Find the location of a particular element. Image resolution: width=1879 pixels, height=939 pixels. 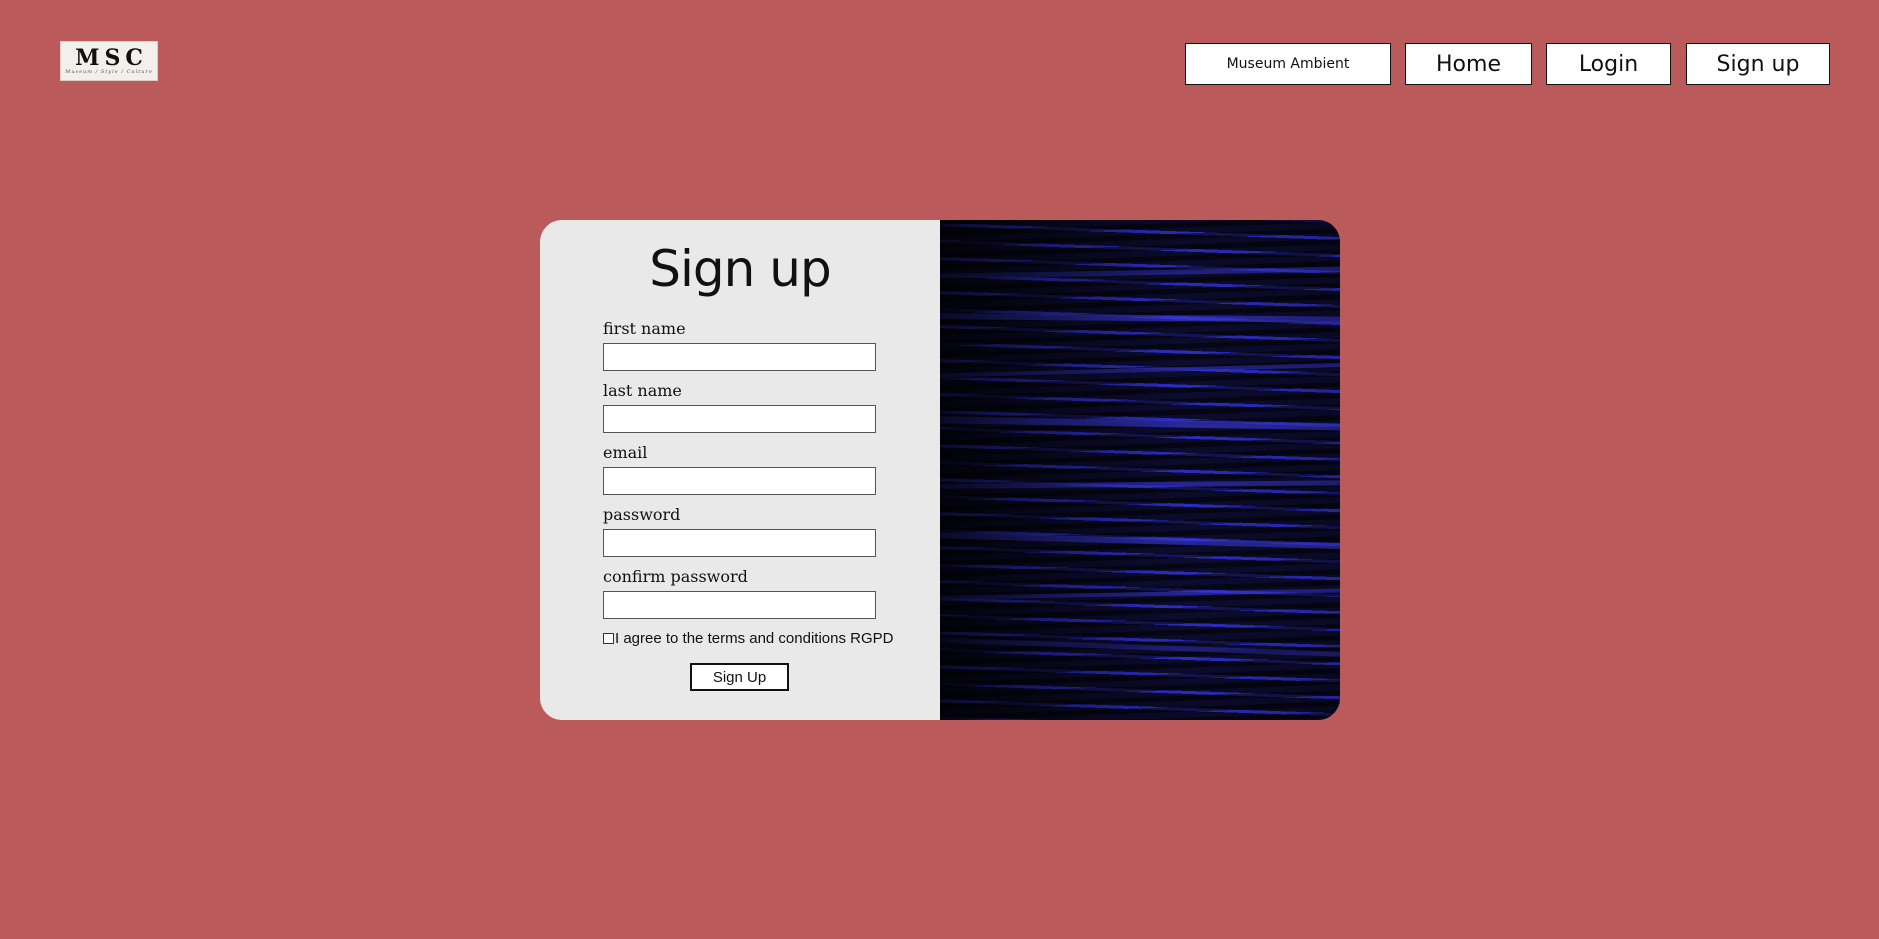

terms-row: I agree to the terms and conditions RGPD is located at coordinates (748, 638).